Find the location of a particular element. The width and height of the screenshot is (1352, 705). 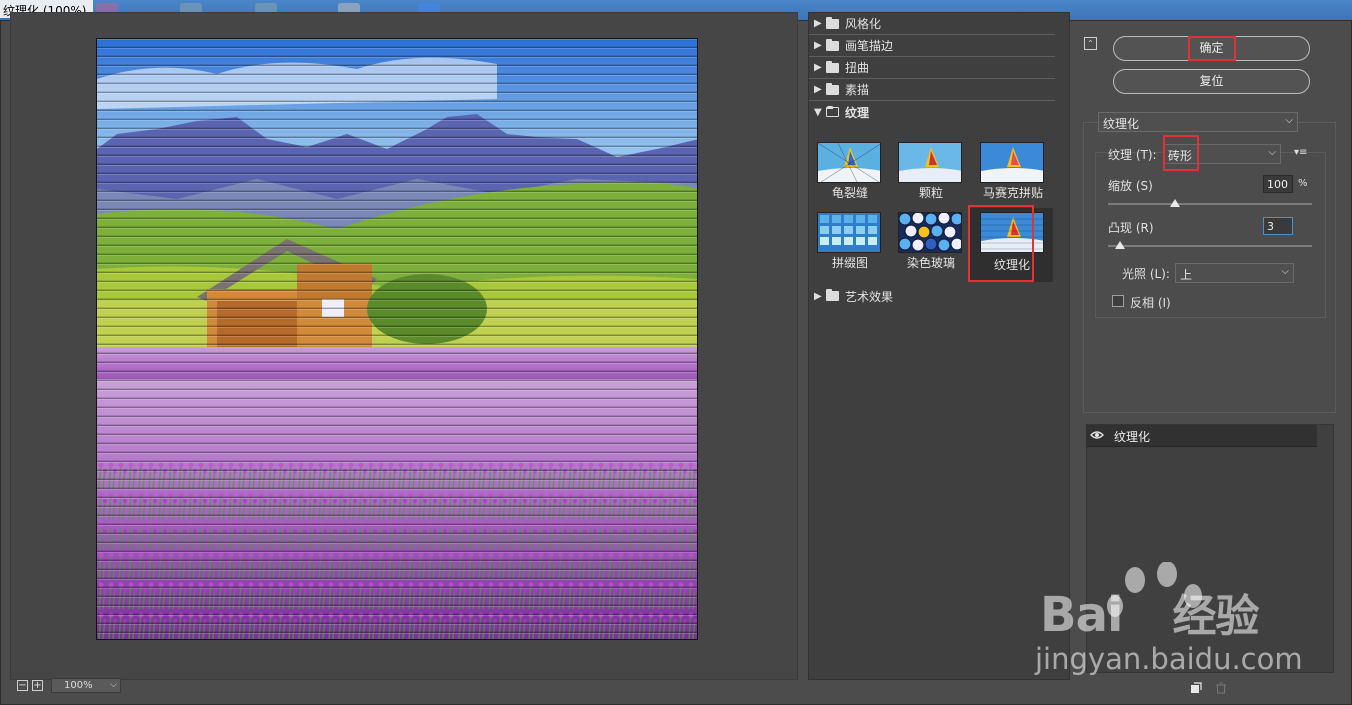

filter-thumb-stained-glass: 染色玻璃 is located at coordinates (935, 244).